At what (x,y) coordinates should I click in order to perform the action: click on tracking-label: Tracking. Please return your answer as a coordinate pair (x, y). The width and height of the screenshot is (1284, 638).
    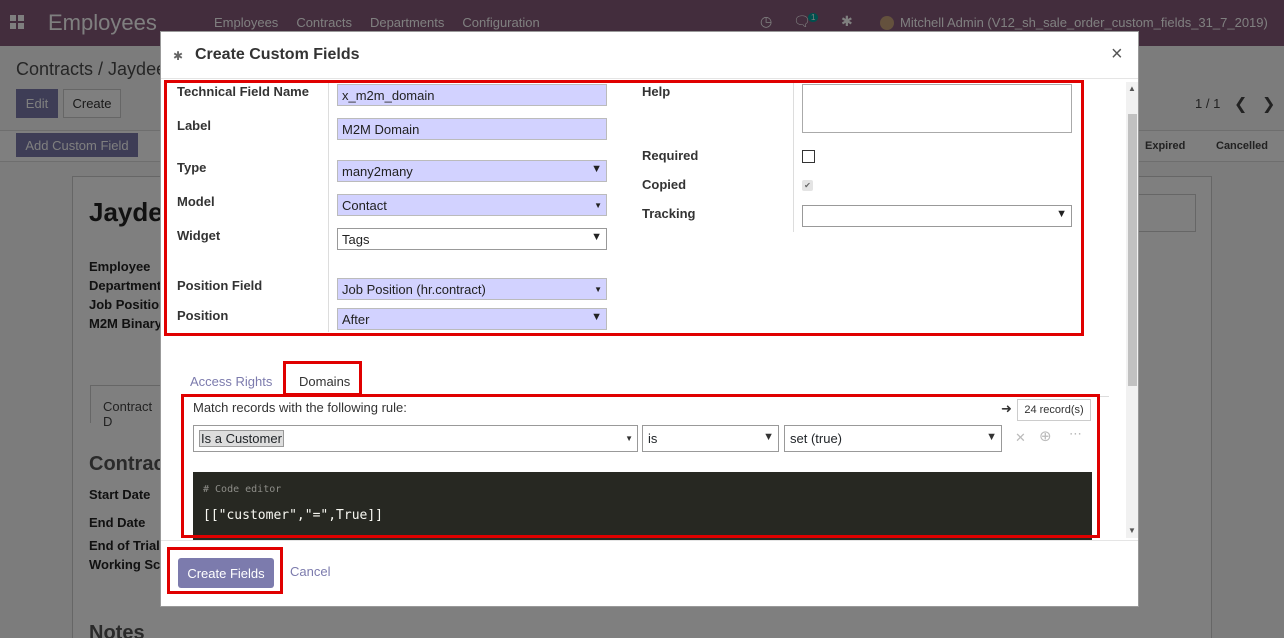
    Looking at the image, I should click on (669, 213).